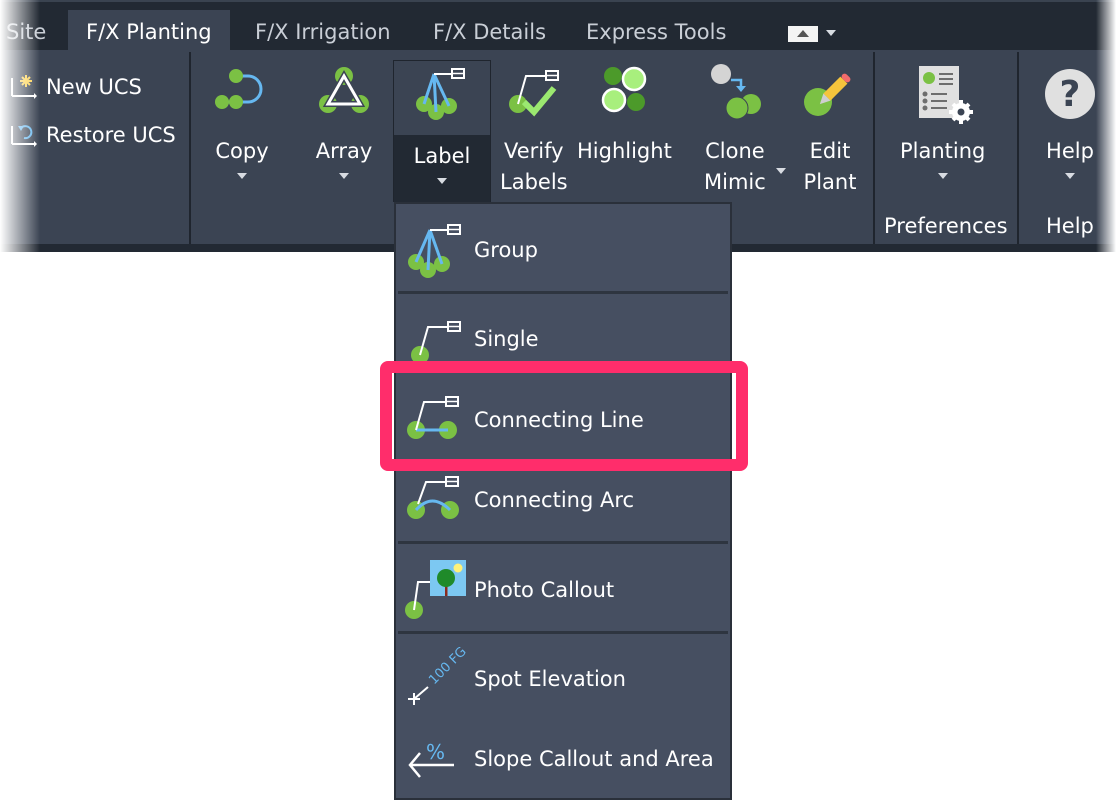  I want to click on clone-mimic-dropdown-caret-icon, so click(781, 171).